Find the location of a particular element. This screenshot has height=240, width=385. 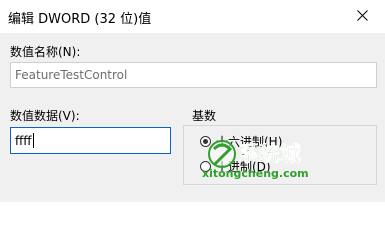

radio-decimal-label: 十进制(D) is located at coordinates (243, 167).